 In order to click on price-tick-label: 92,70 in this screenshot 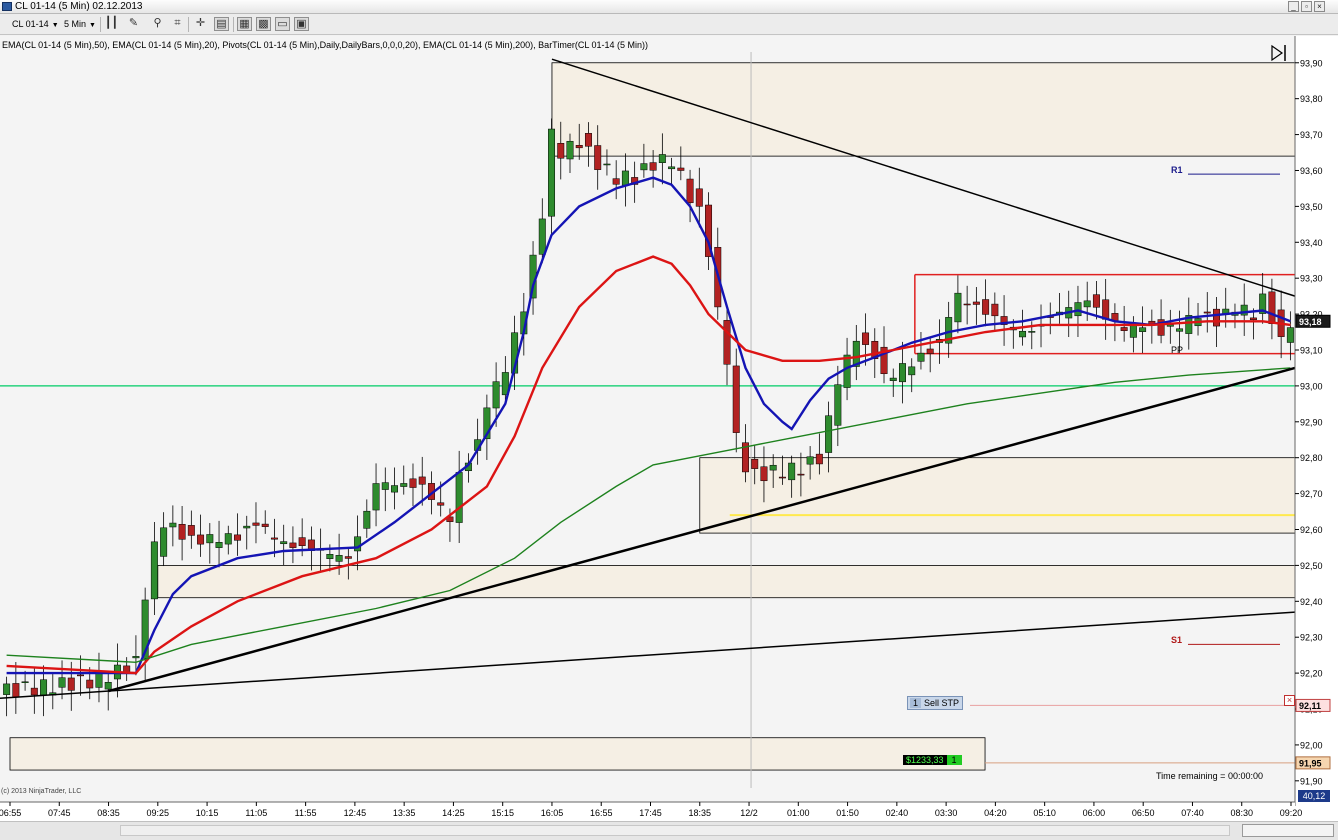, I will do `click(1311, 494)`.